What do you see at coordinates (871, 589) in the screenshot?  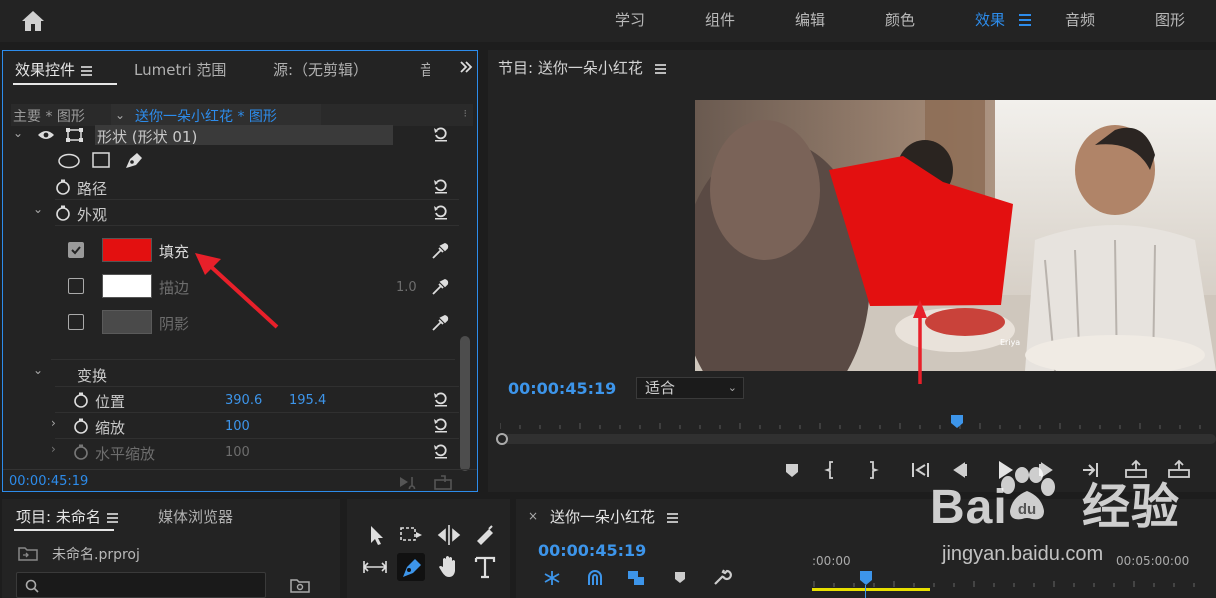 I see `work-area-bar` at bounding box center [871, 589].